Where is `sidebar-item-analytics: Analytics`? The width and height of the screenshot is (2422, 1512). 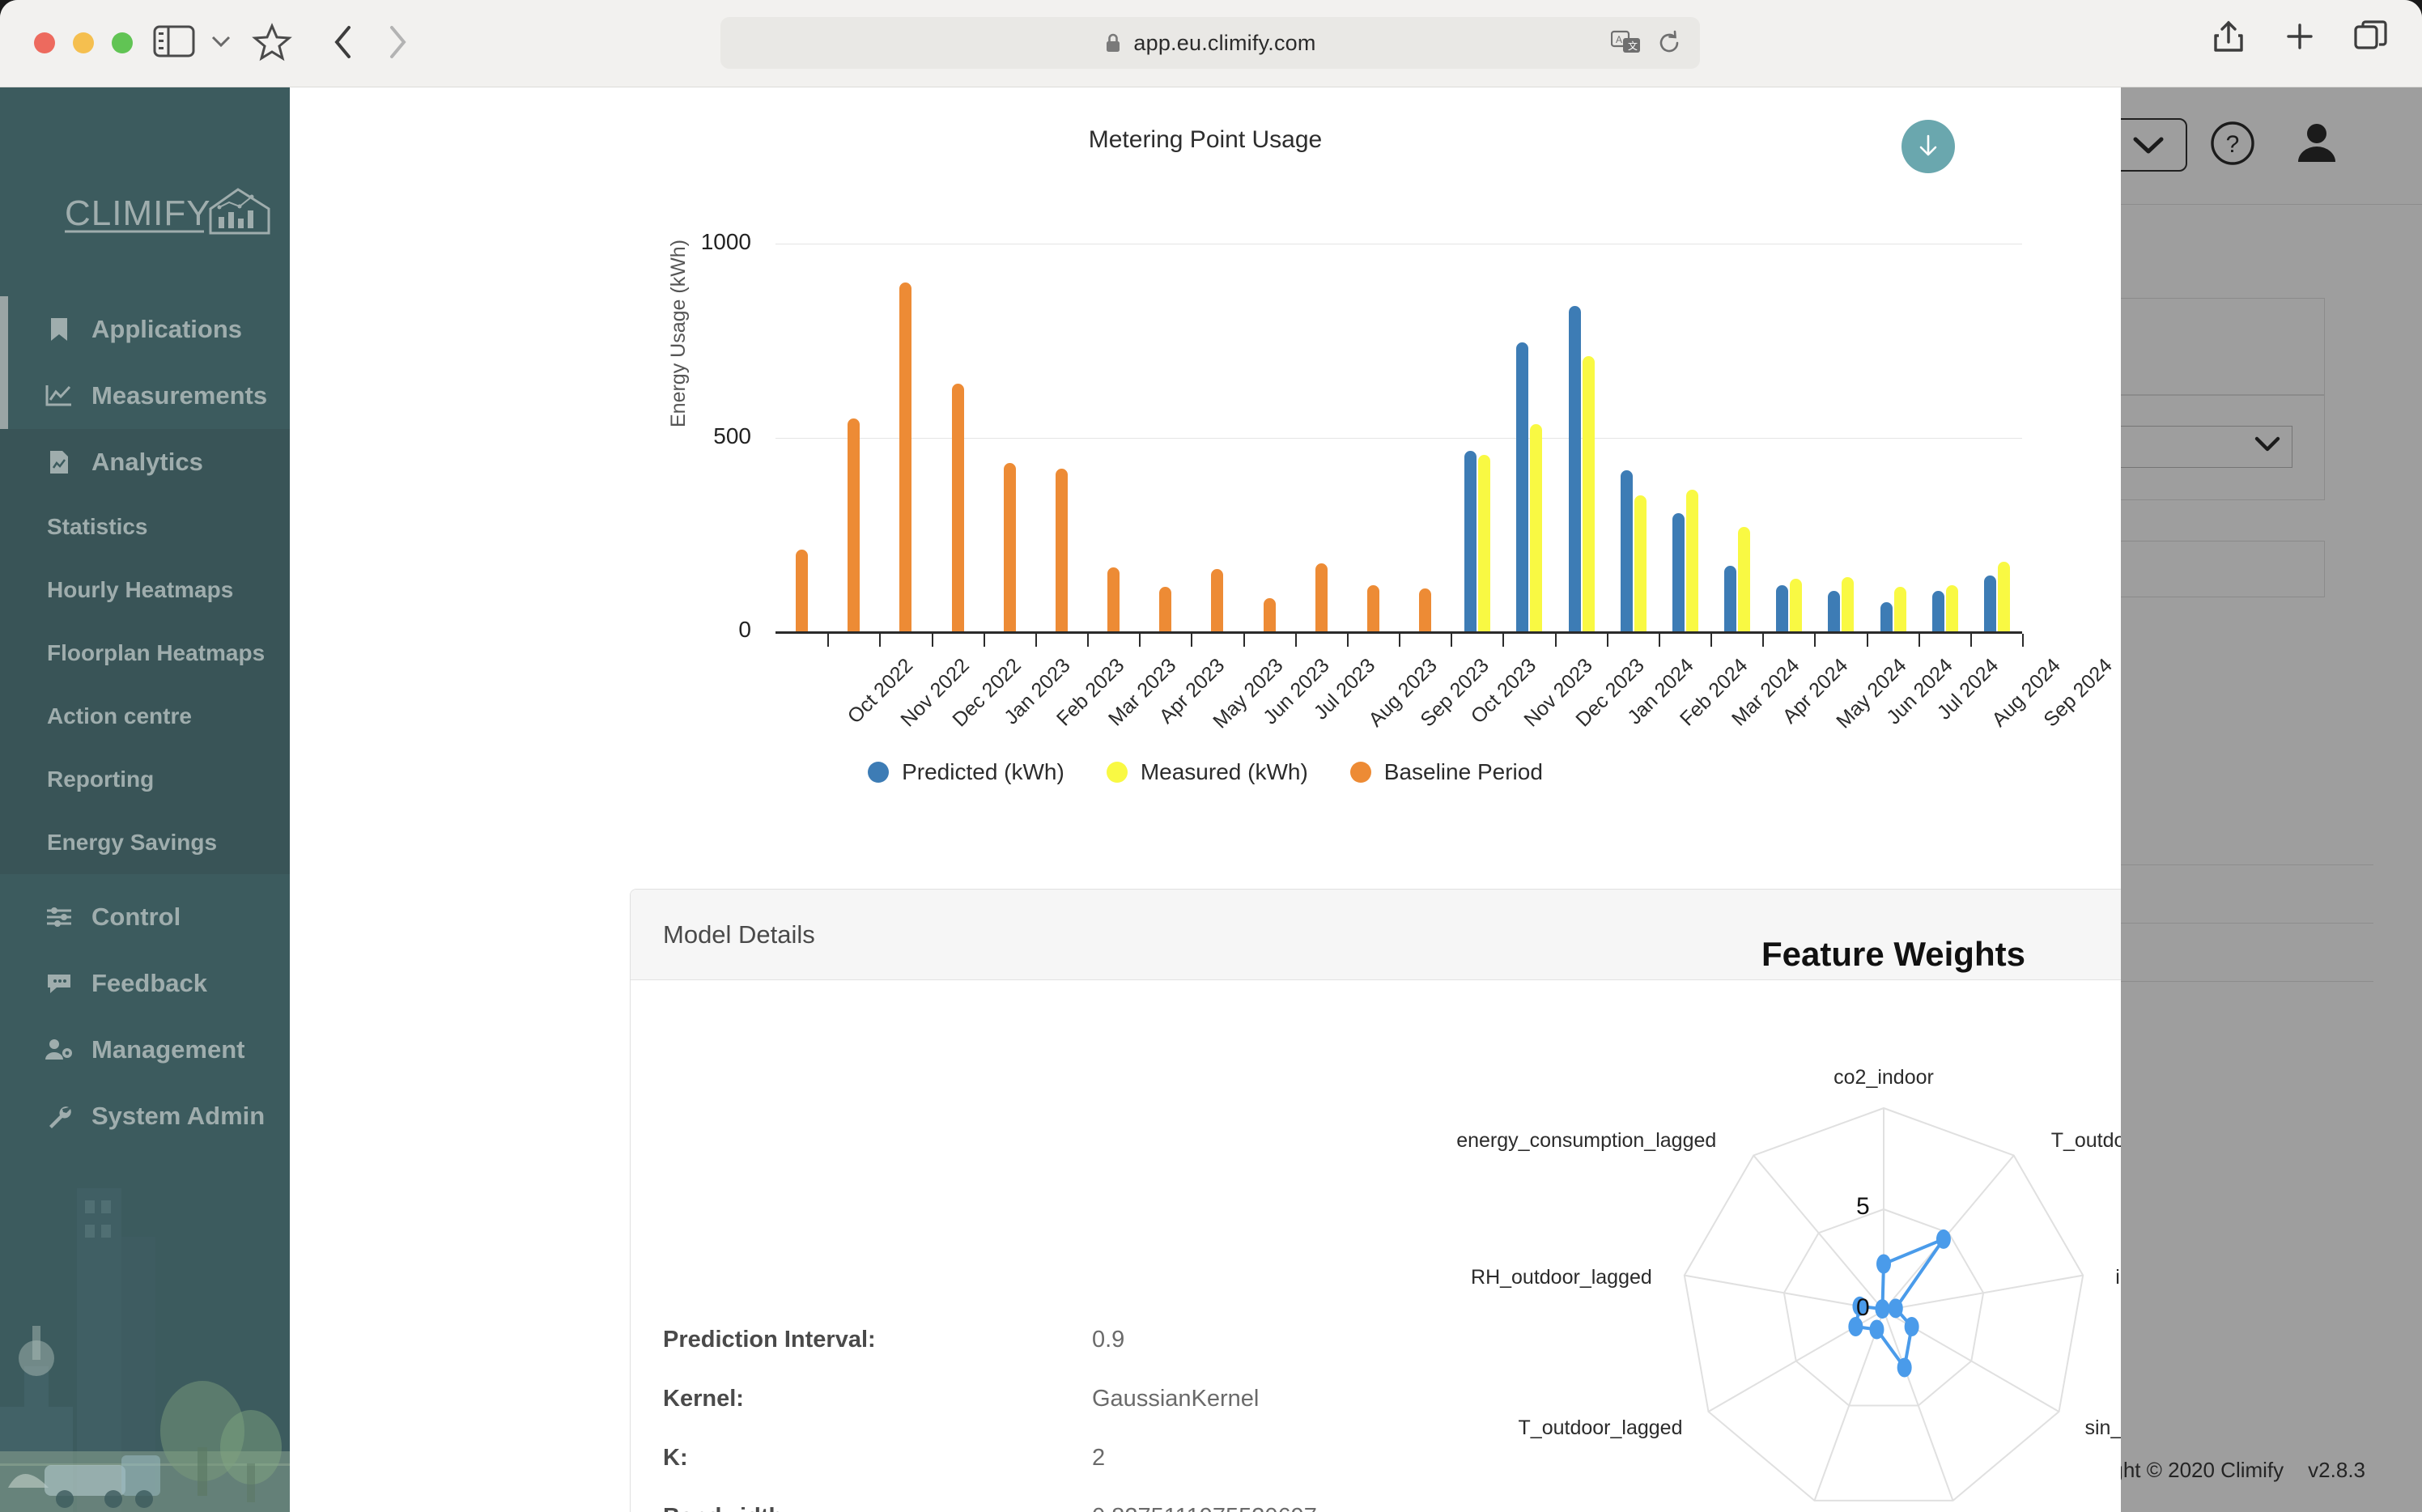 sidebar-item-analytics: Analytics is located at coordinates (145, 462).